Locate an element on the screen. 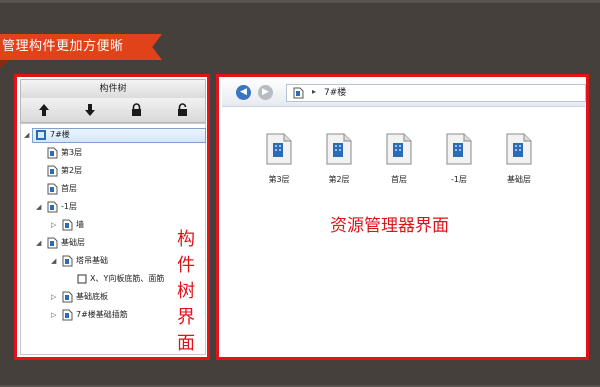  folder-item: -1层 is located at coordinates (459, 158).